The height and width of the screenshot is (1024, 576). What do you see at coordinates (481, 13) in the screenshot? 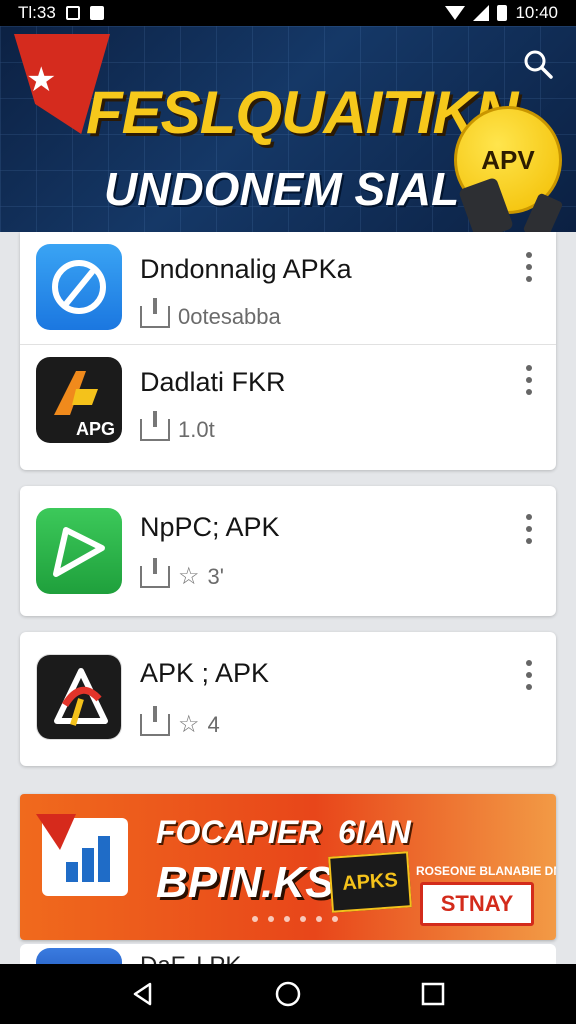
I see `signal-icon` at bounding box center [481, 13].